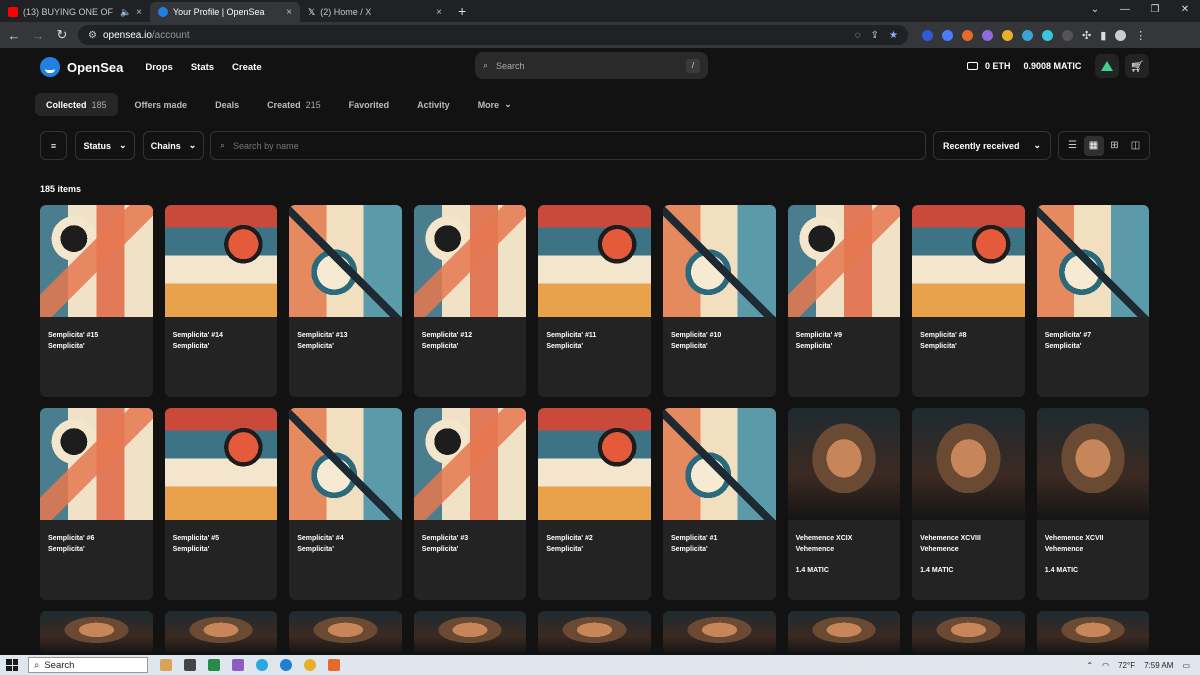 The height and width of the screenshot is (675, 1200). I want to click on tab-favorited: Favorited, so click(369, 104).